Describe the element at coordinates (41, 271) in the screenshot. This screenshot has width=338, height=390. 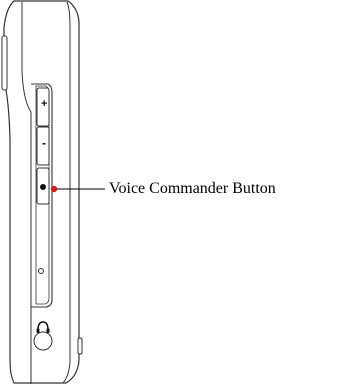
I see `reset-hole` at that location.